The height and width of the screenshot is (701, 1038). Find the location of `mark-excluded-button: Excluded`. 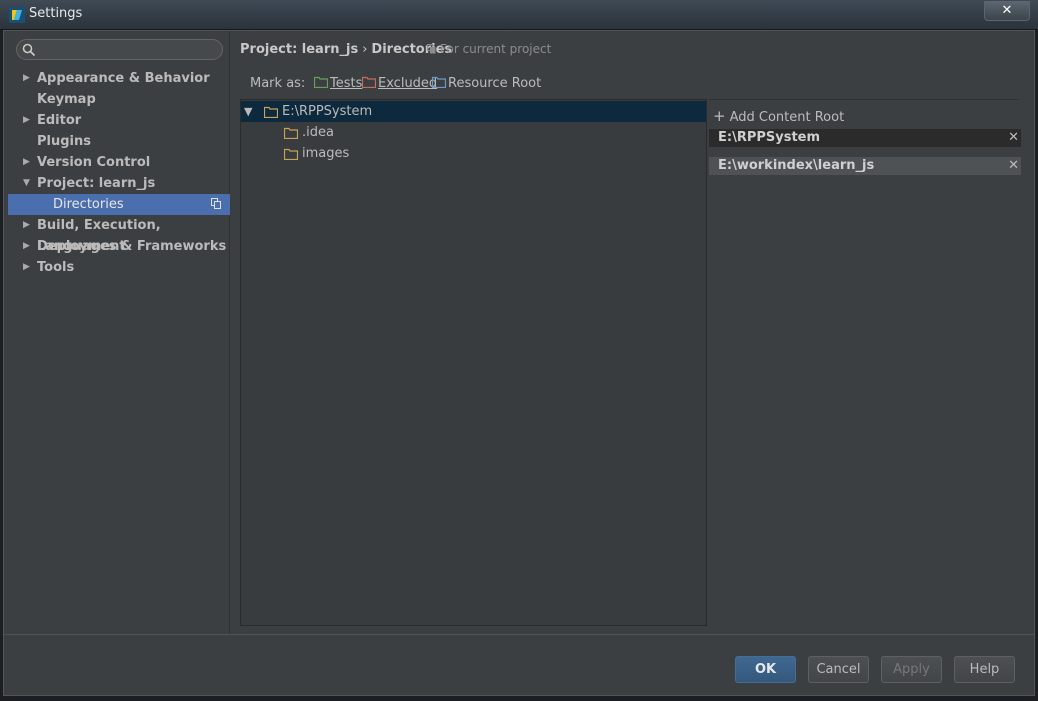

mark-excluded-button: Excluded is located at coordinates (399, 83).